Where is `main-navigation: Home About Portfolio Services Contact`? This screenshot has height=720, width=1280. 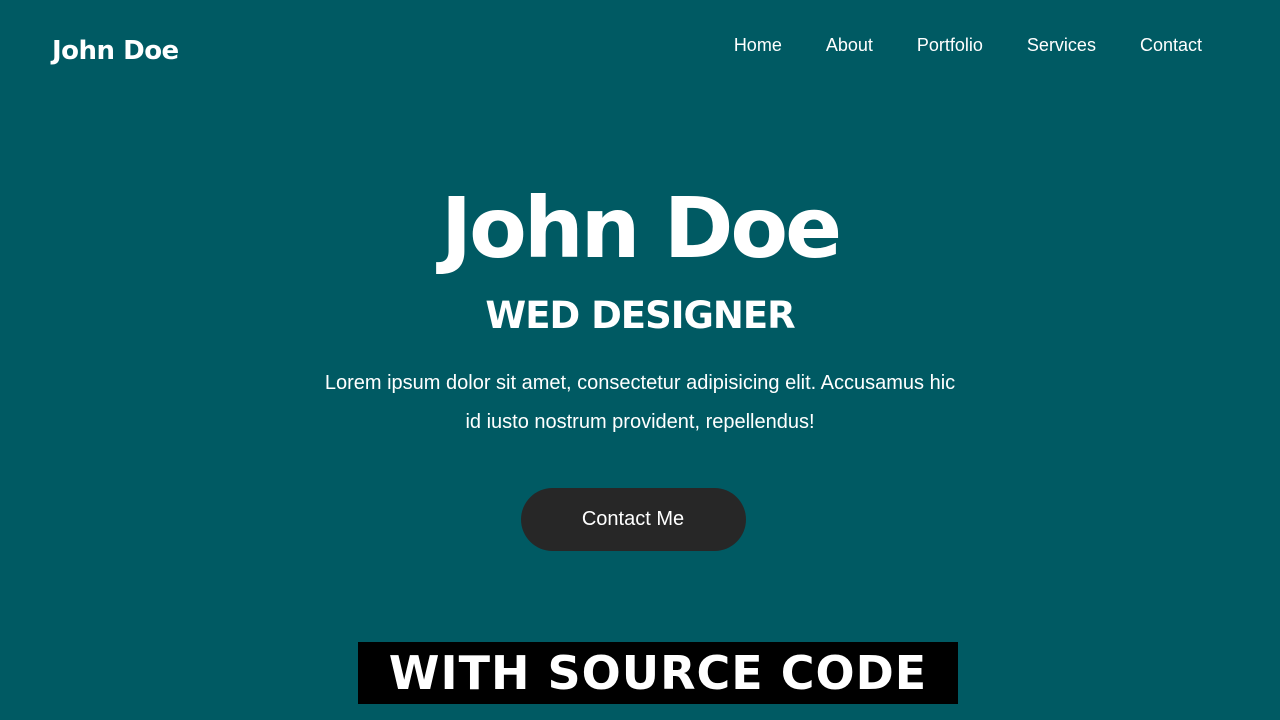 main-navigation: Home About Portfolio Services Contact is located at coordinates (946, 45).